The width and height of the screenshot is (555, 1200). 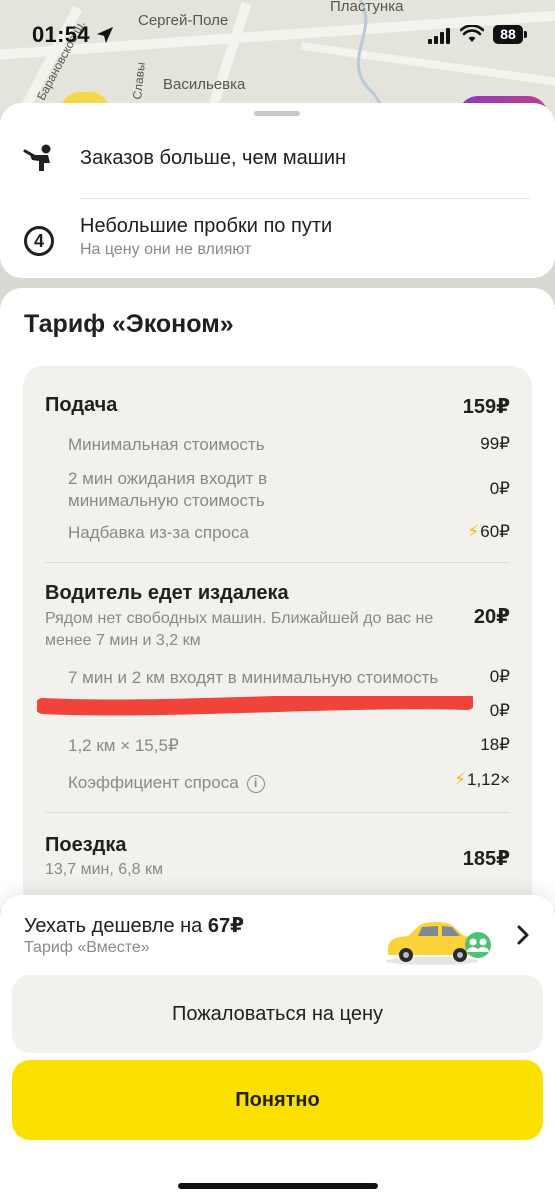 I want to click on home-indicator, so click(x=278, y=1186).